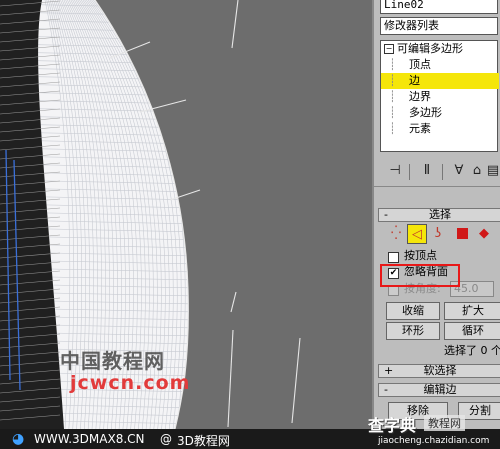 The height and width of the screenshot is (449, 500). Describe the element at coordinates (413, 311) in the screenshot. I see `shrink-button: 收缩` at that location.